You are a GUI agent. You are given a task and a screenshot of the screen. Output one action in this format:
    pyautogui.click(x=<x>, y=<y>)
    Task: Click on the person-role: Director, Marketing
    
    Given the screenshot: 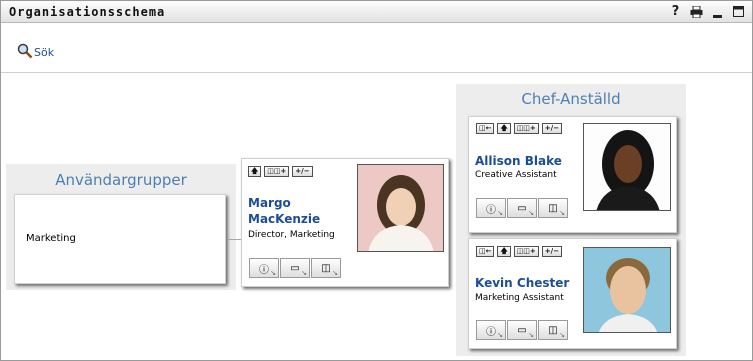 What is the action you would take?
    pyautogui.click(x=291, y=235)
    